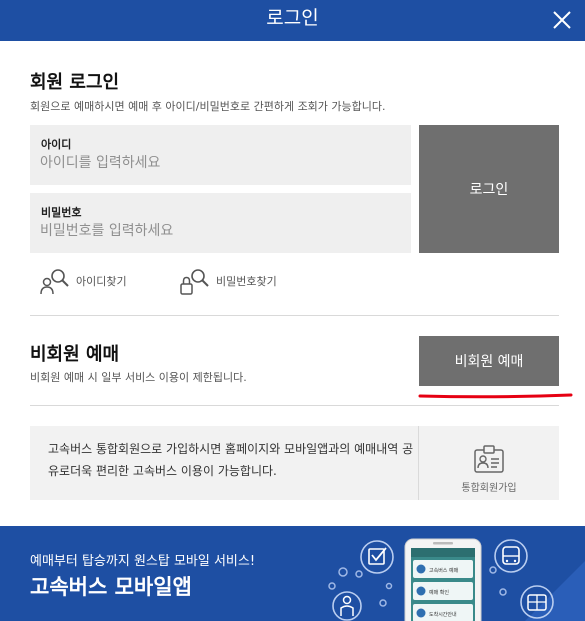  I want to click on bus-icon, so click(511, 556).